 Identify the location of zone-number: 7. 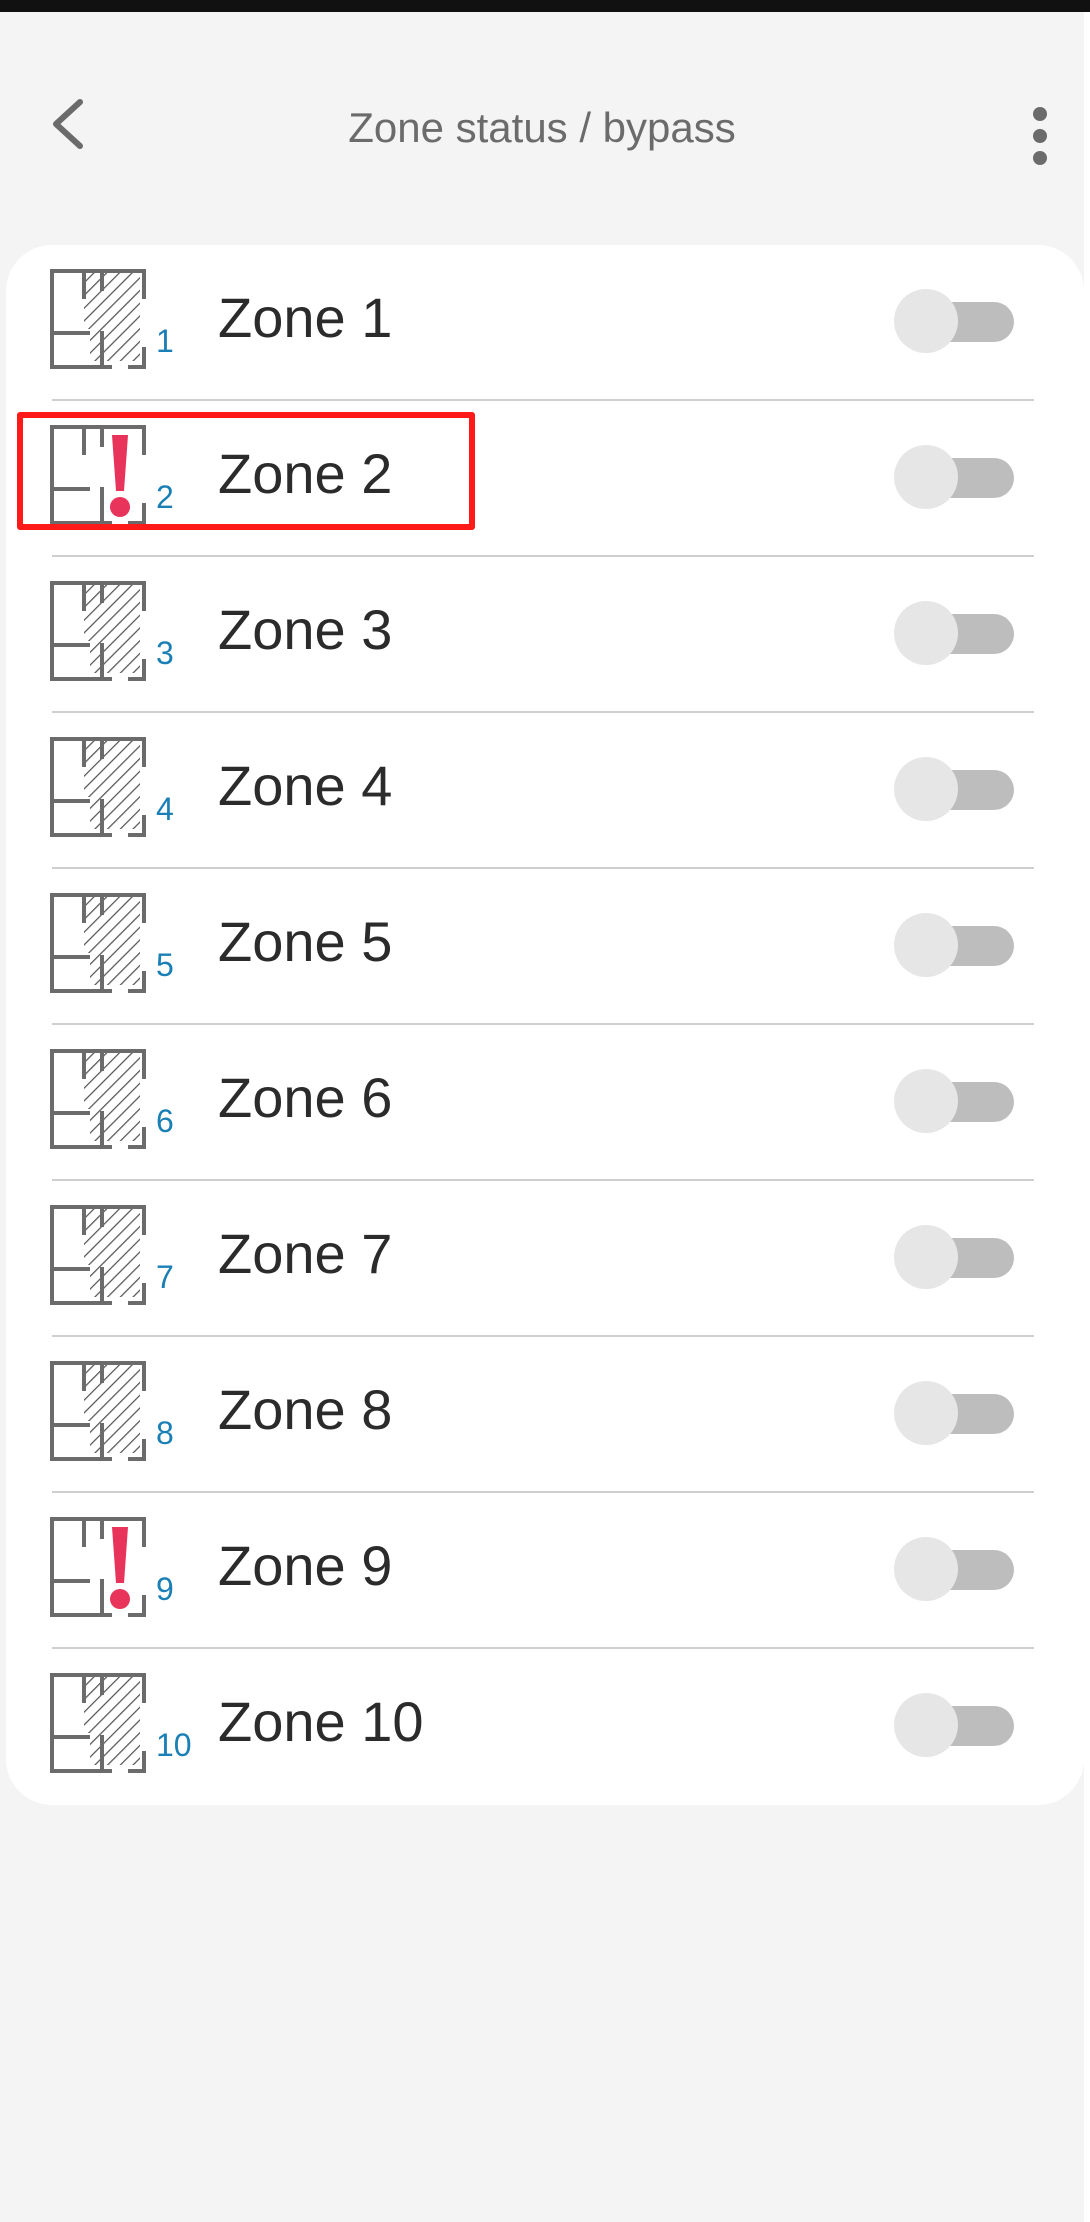
(165, 1277).